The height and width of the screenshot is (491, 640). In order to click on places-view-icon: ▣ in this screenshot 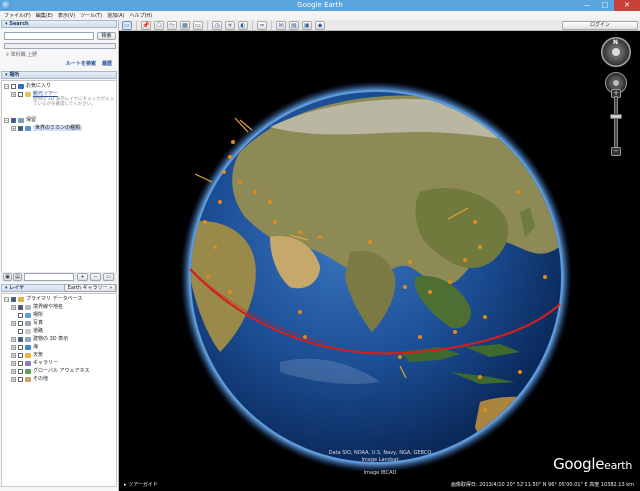, I will do `click(7, 277)`.